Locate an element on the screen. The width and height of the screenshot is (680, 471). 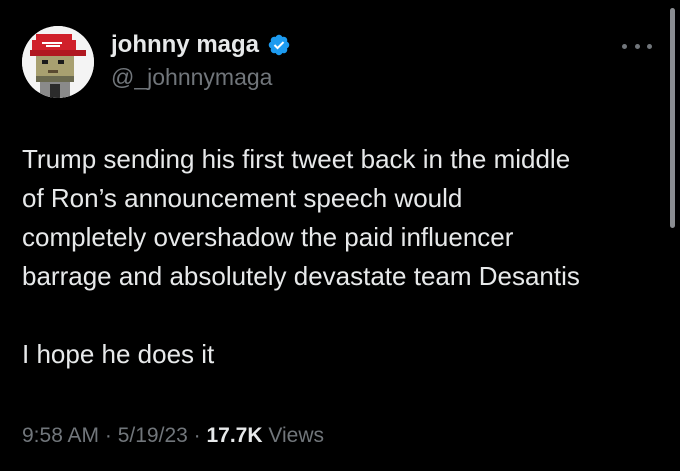
scrollbar is located at coordinates (672, 118).